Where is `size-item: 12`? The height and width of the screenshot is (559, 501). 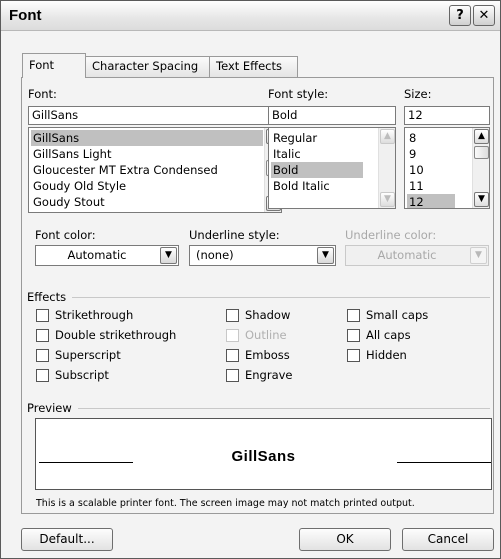
size-item: 12 is located at coordinates (431, 201).